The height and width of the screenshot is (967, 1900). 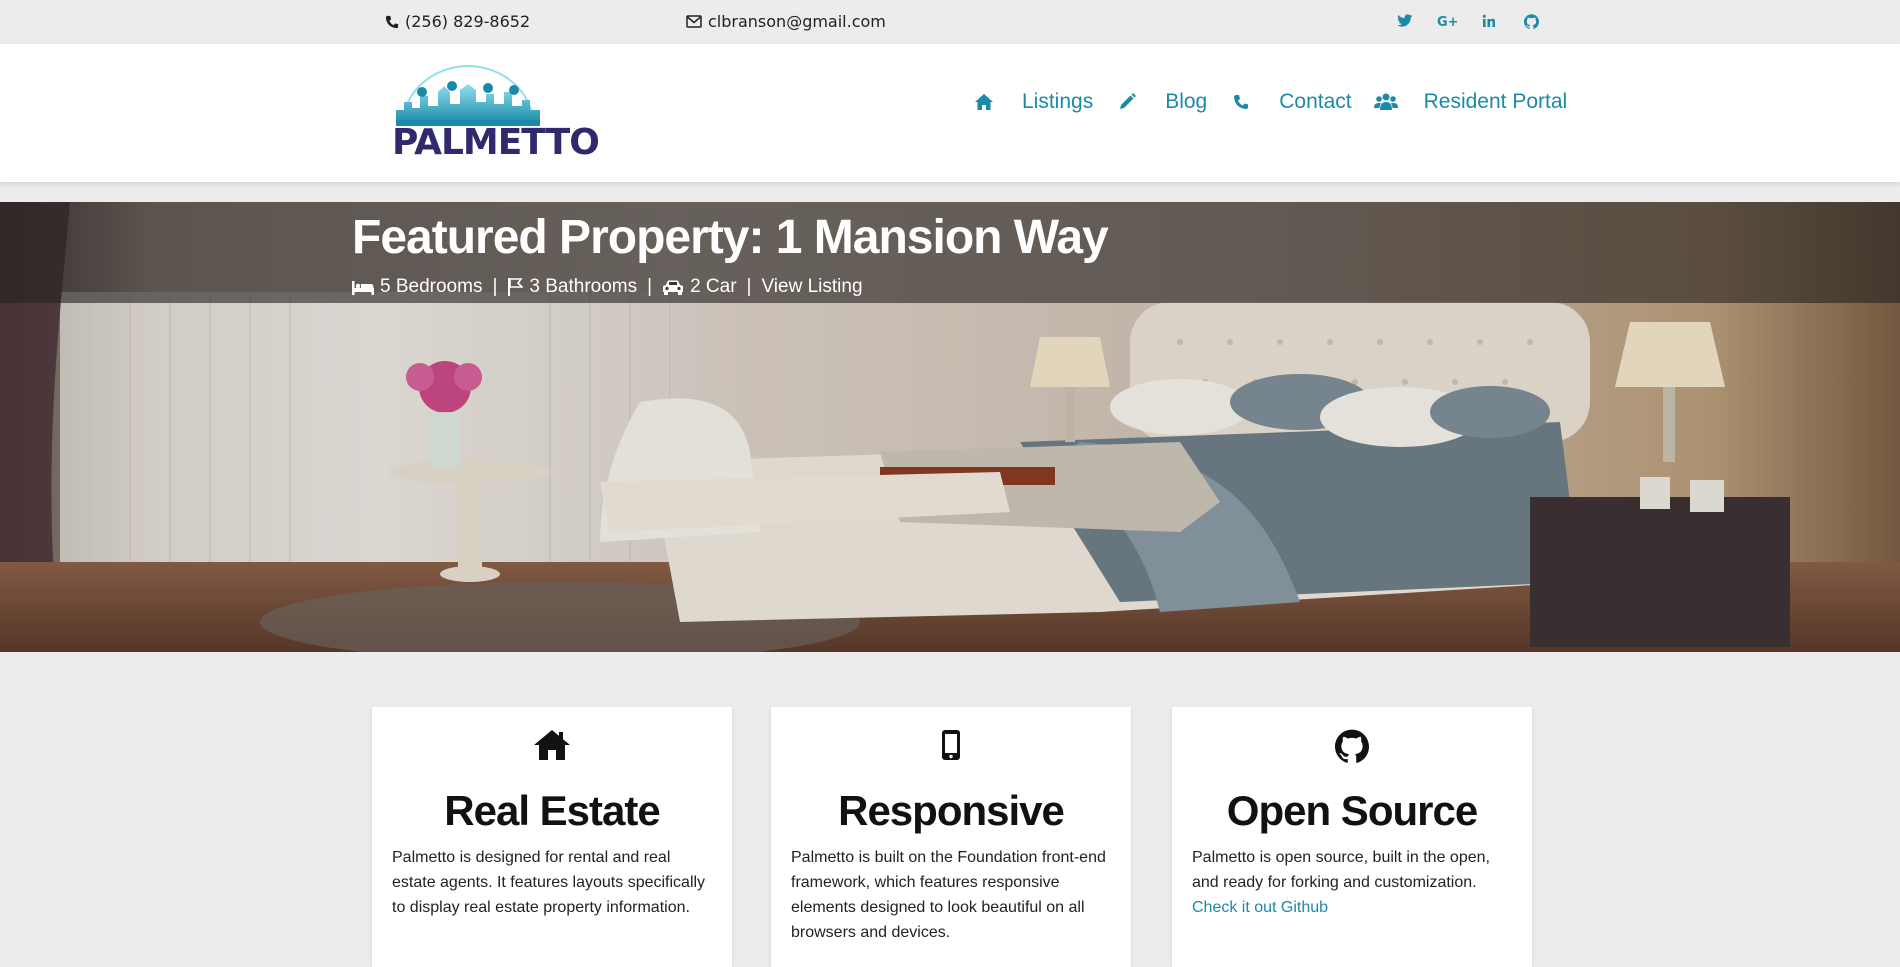 What do you see at coordinates (431, 286) in the screenshot?
I see `bedrooms-count: 5 Bedrooms` at bounding box center [431, 286].